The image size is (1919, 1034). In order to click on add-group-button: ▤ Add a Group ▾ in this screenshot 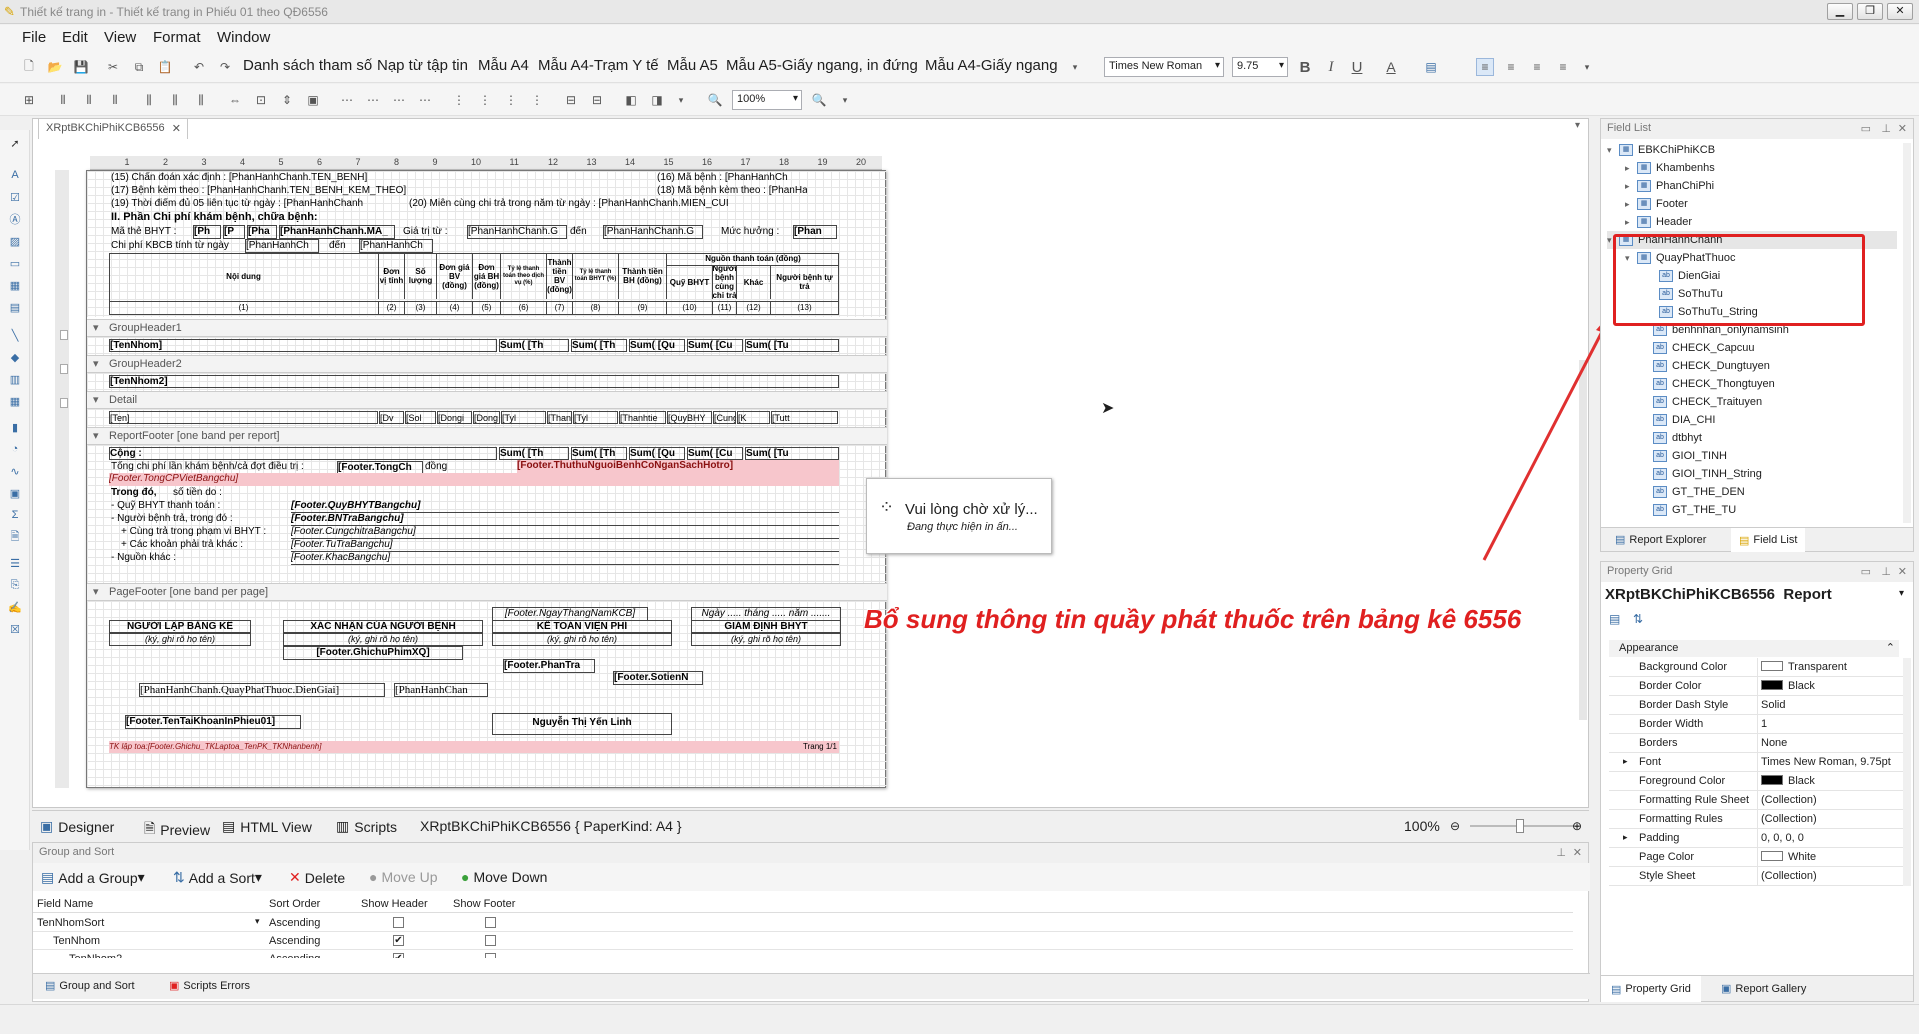, I will do `click(93, 877)`.